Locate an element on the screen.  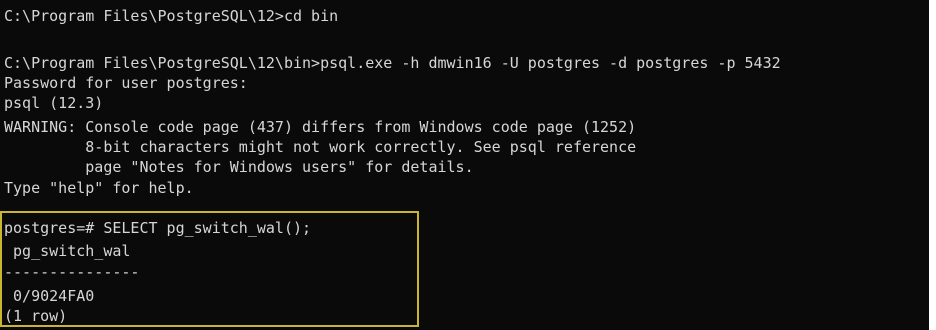
console-line: Password for user postgres: is located at coordinates (126, 83).